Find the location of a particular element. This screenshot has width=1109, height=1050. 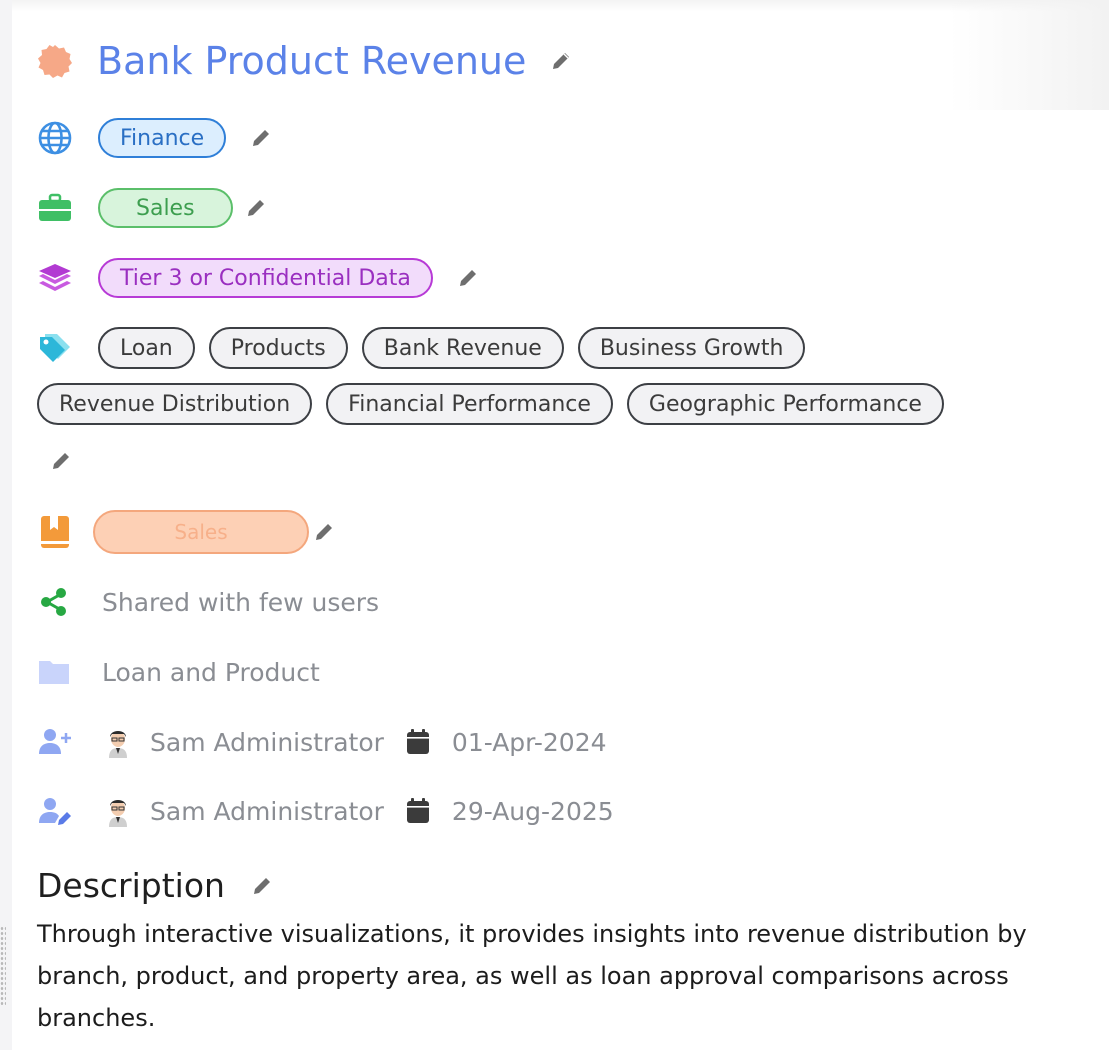

domain-chip: Finance is located at coordinates (162, 138).